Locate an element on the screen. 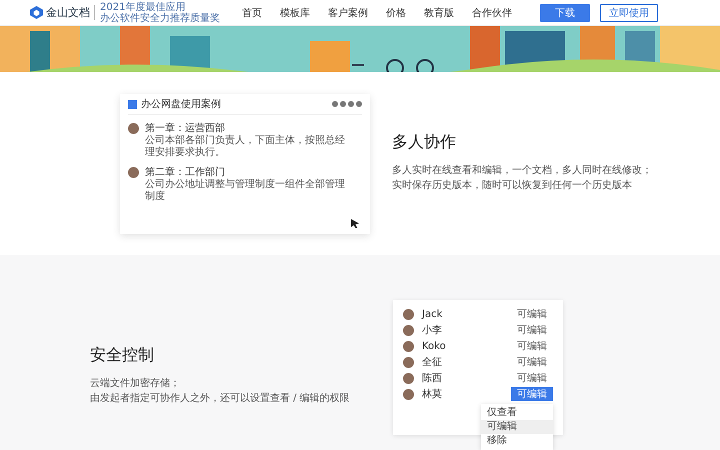 The width and height of the screenshot is (720, 450). member-name: 陈西 is located at coordinates (432, 378).